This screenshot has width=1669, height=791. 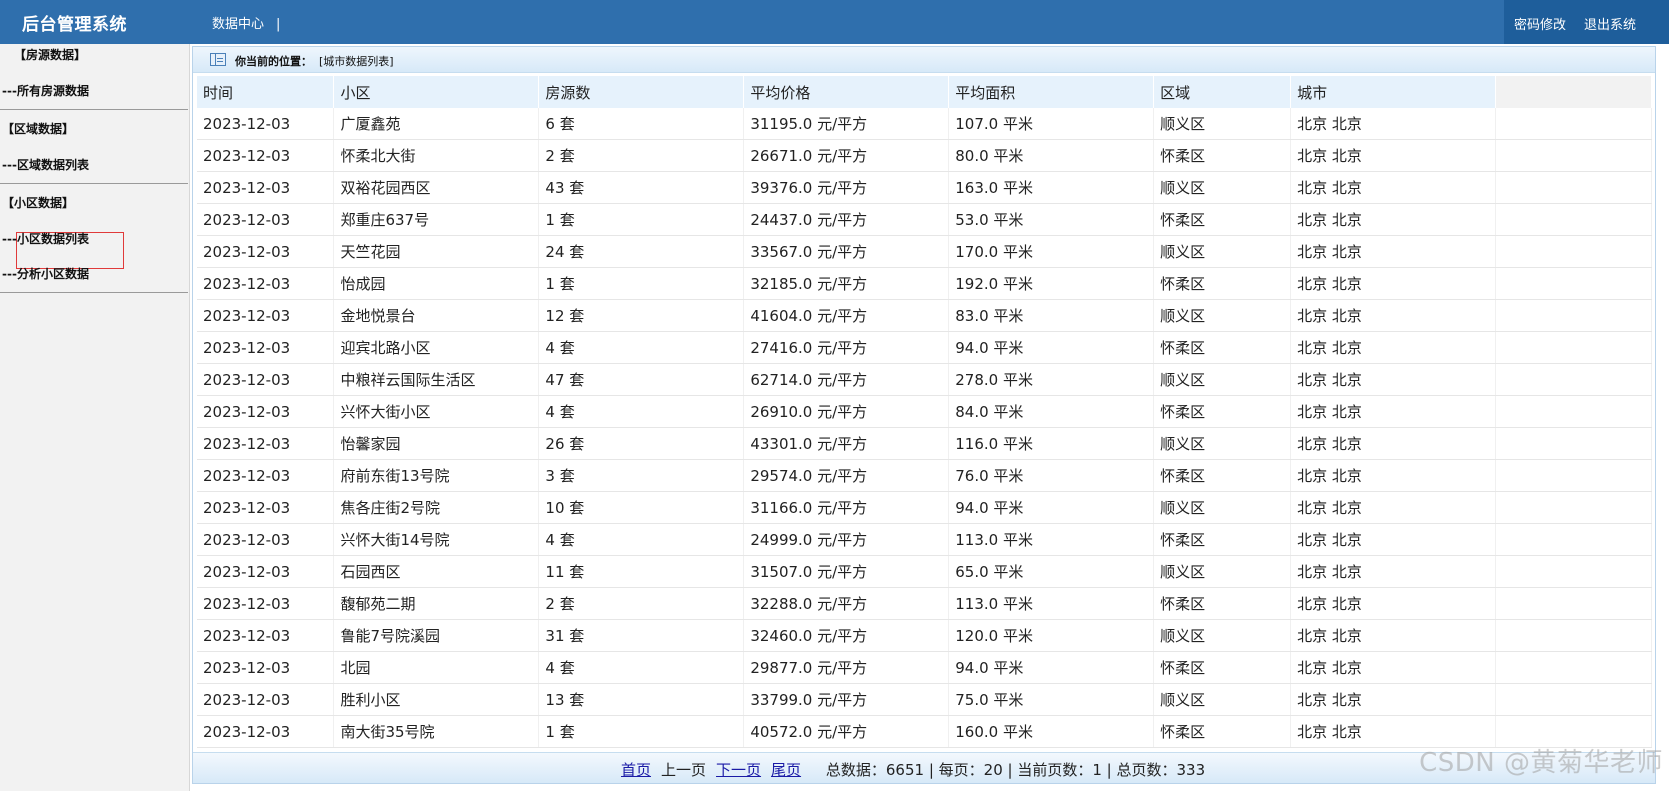 What do you see at coordinates (961, 770) in the screenshot?
I see `per-page-label: 每页：` at bounding box center [961, 770].